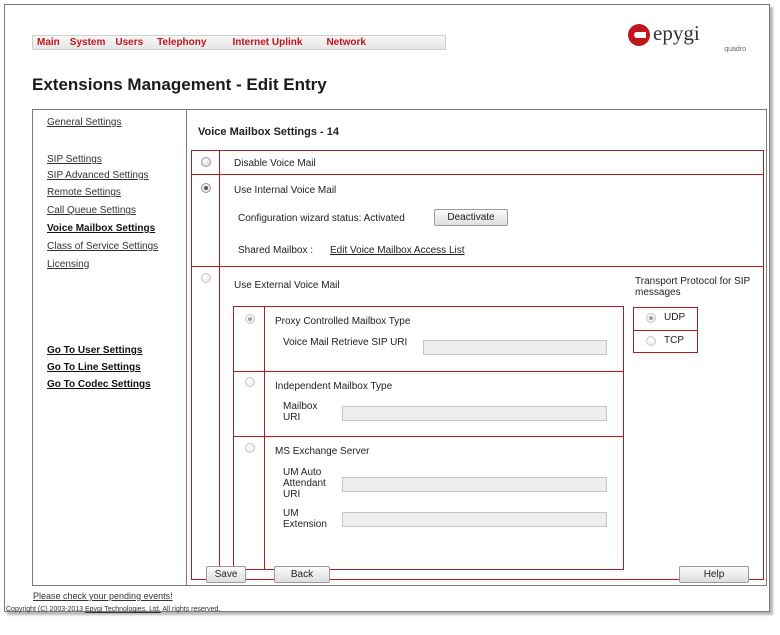  What do you see at coordinates (102, 246) in the screenshot?
I see `sidebar-item-class-of-service-settings: Class of Service Settings` at bounding box center [102, 246].